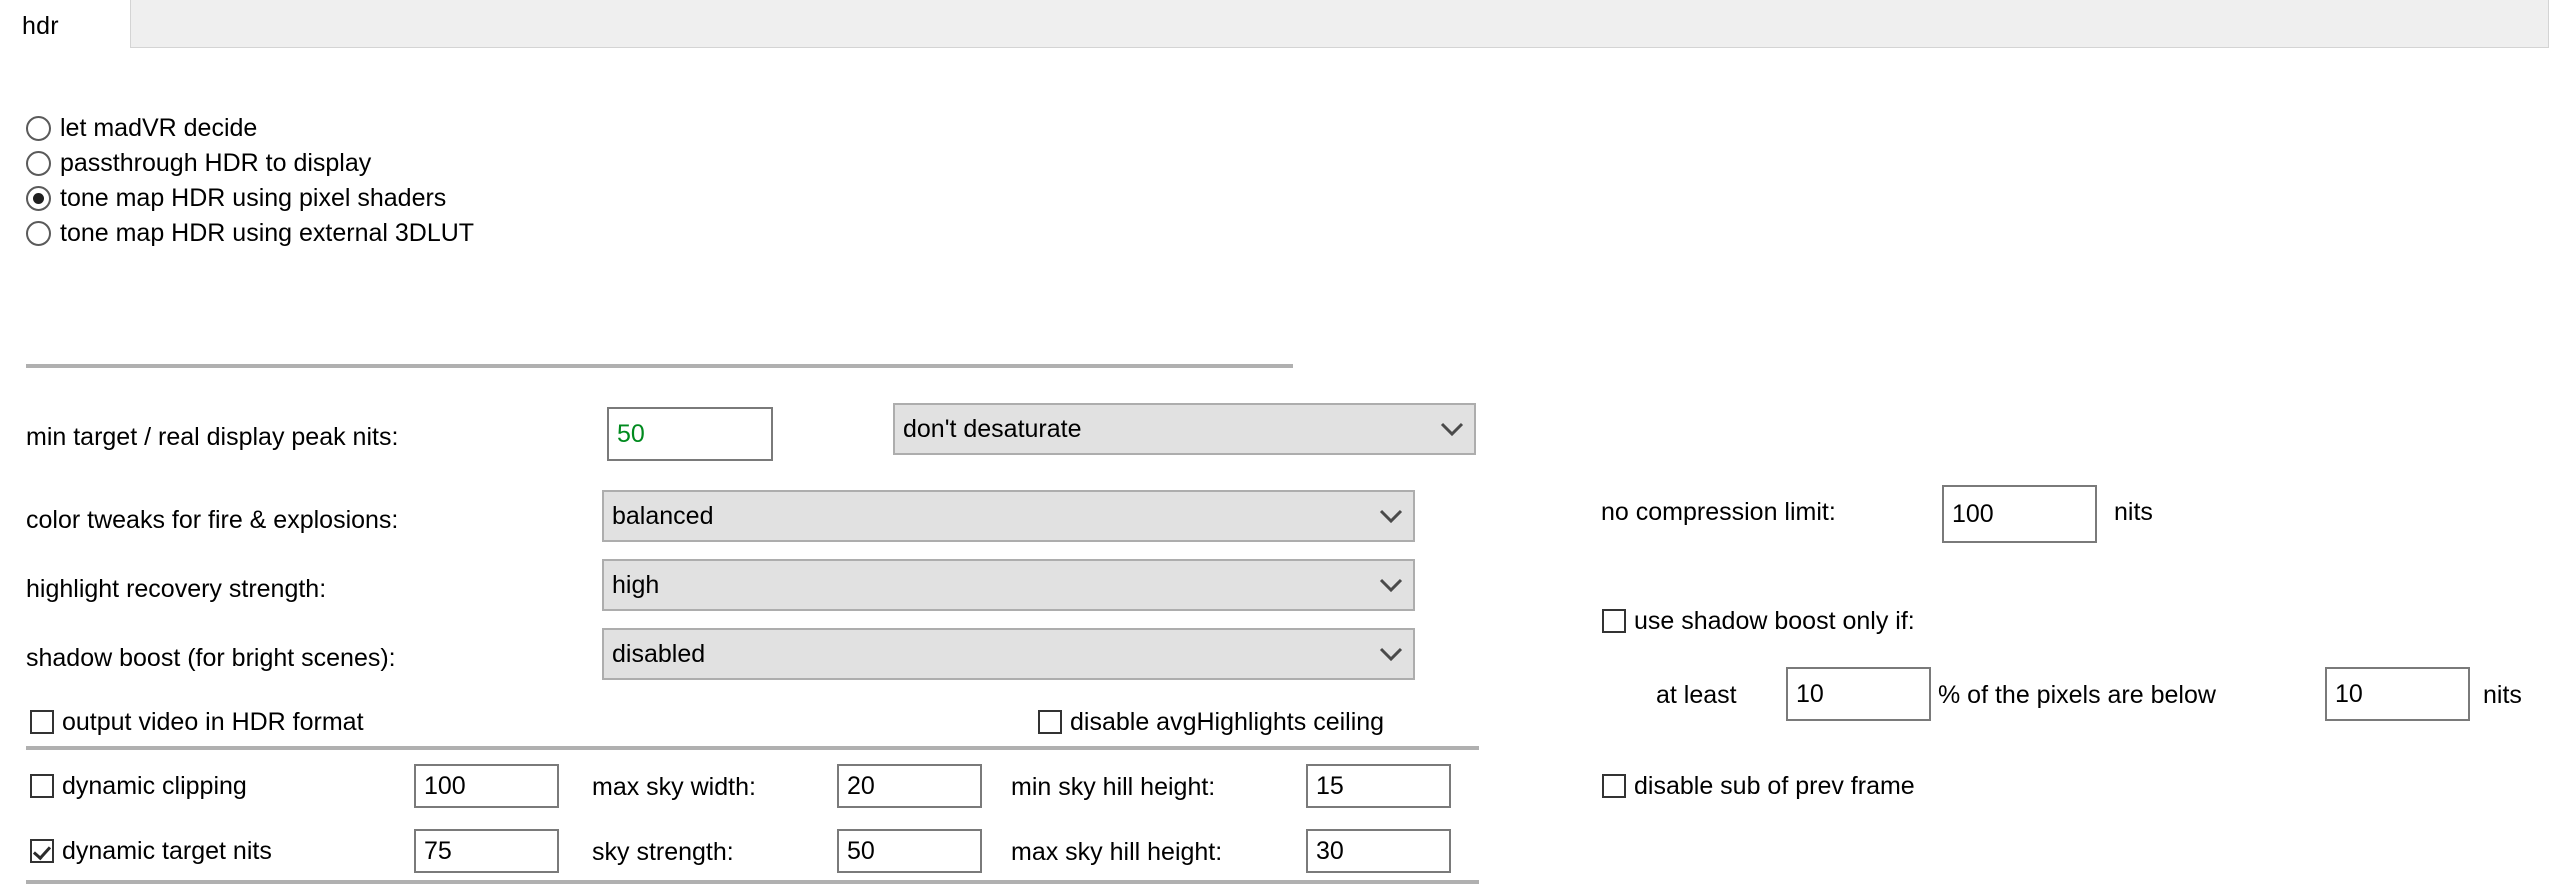  Describe the element at coordinates (674, 787) in the screenshot. I see `max-sky-width-label: max sky width:` at that location.